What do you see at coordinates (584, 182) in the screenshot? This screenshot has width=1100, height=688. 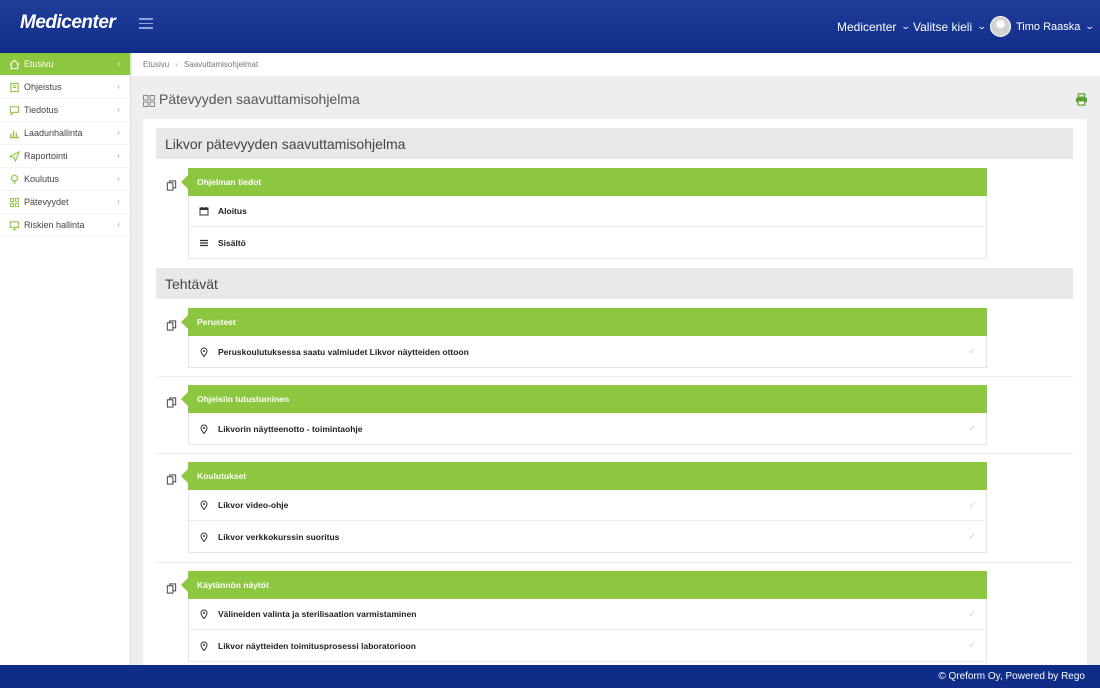 I see `group-header: Ohjelman tiedot` at bounding box center [584, 182].